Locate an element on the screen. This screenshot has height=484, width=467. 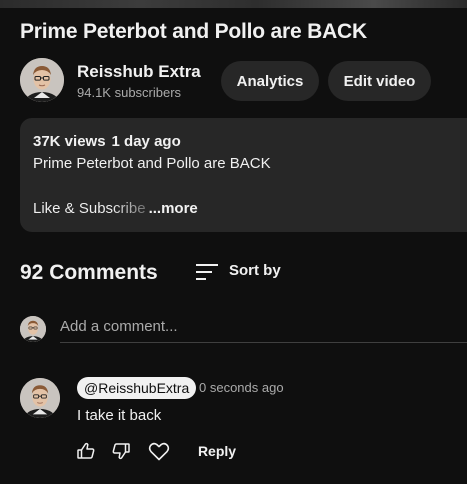
edit-video-button: Edit video is located at coordinates (379, 81).